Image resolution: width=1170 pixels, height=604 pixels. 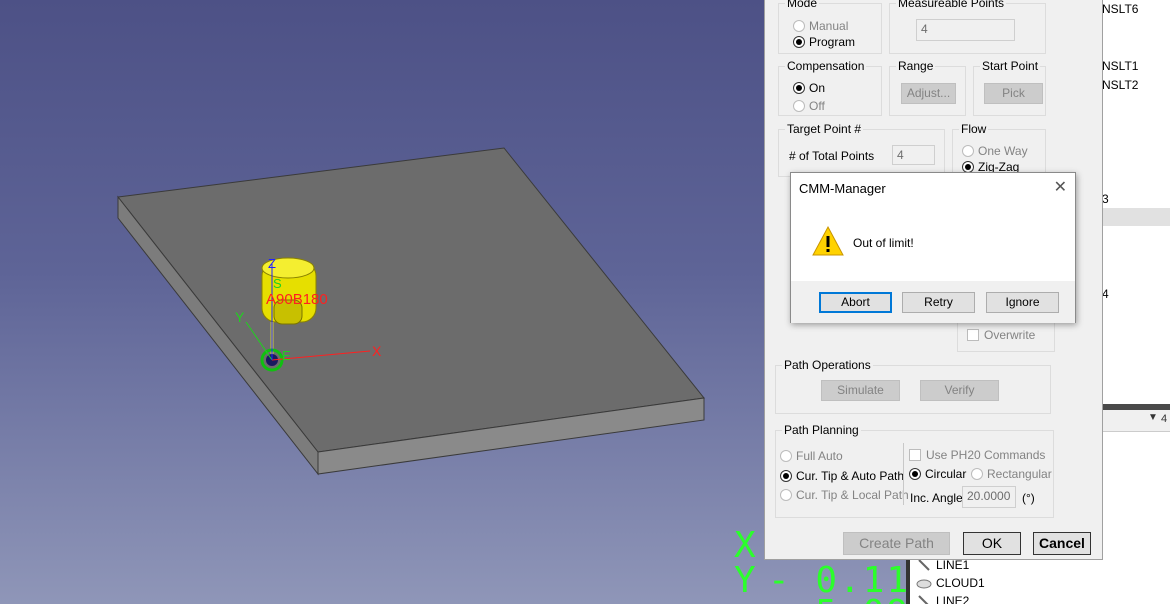 I want to click on rectangular-radio: Rectangular, so click(x=1011, y=474).